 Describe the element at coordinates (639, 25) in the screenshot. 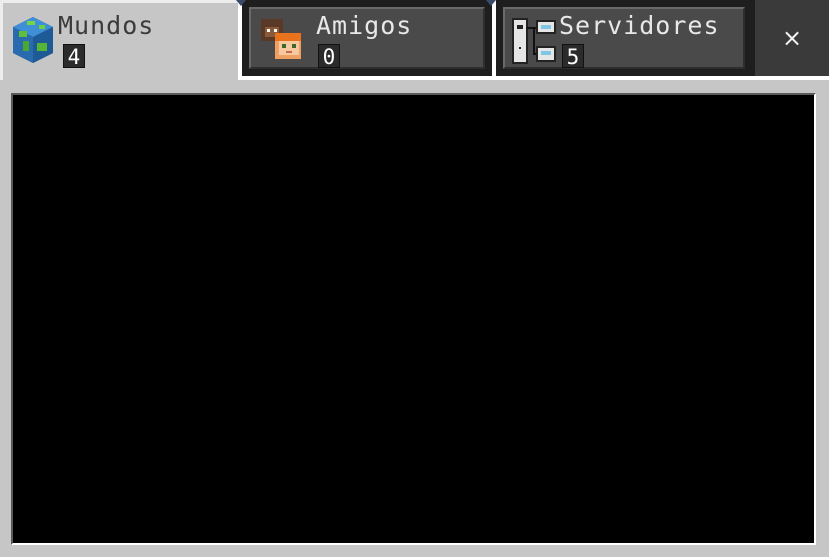

I see `tab-label: Servidores` at that location.